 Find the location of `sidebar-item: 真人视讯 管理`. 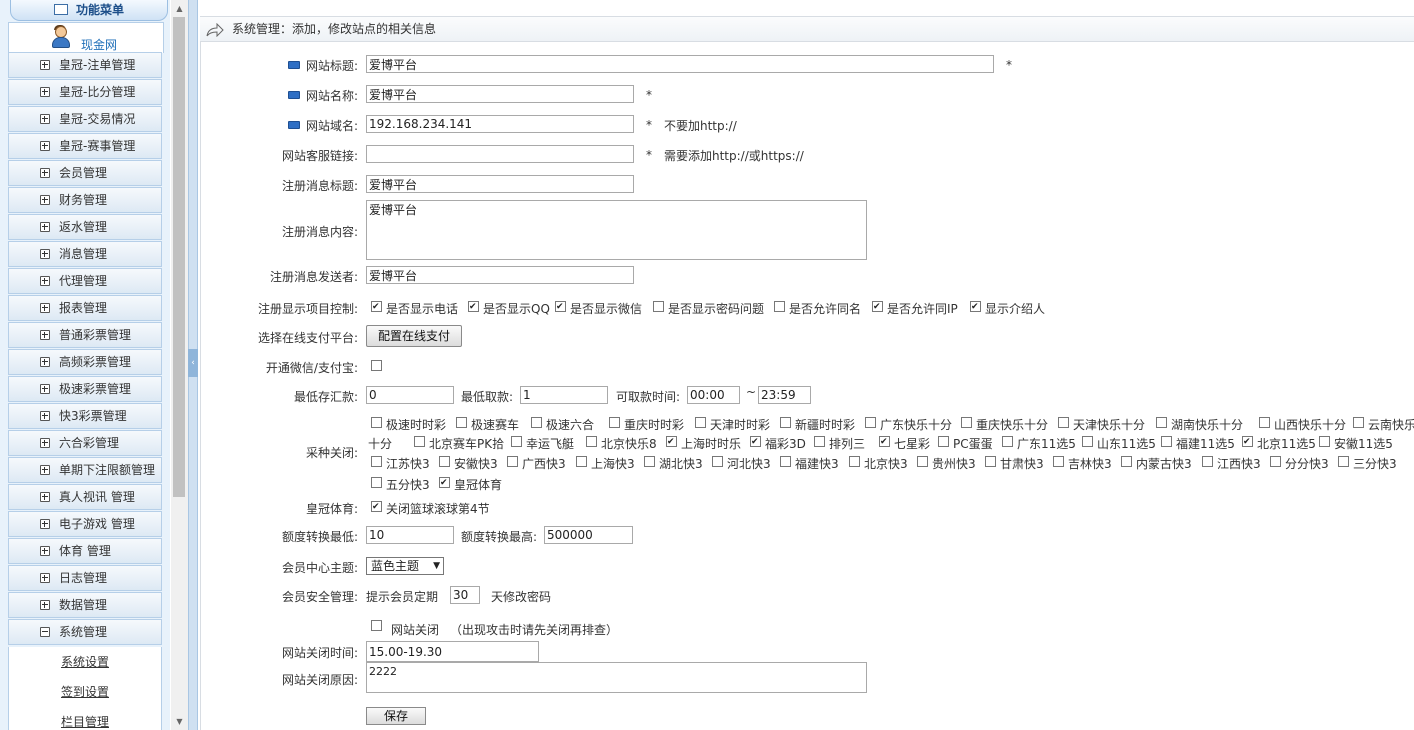

sidebar-item: 真人视讯 管理 is located at coordinates (85, 497).